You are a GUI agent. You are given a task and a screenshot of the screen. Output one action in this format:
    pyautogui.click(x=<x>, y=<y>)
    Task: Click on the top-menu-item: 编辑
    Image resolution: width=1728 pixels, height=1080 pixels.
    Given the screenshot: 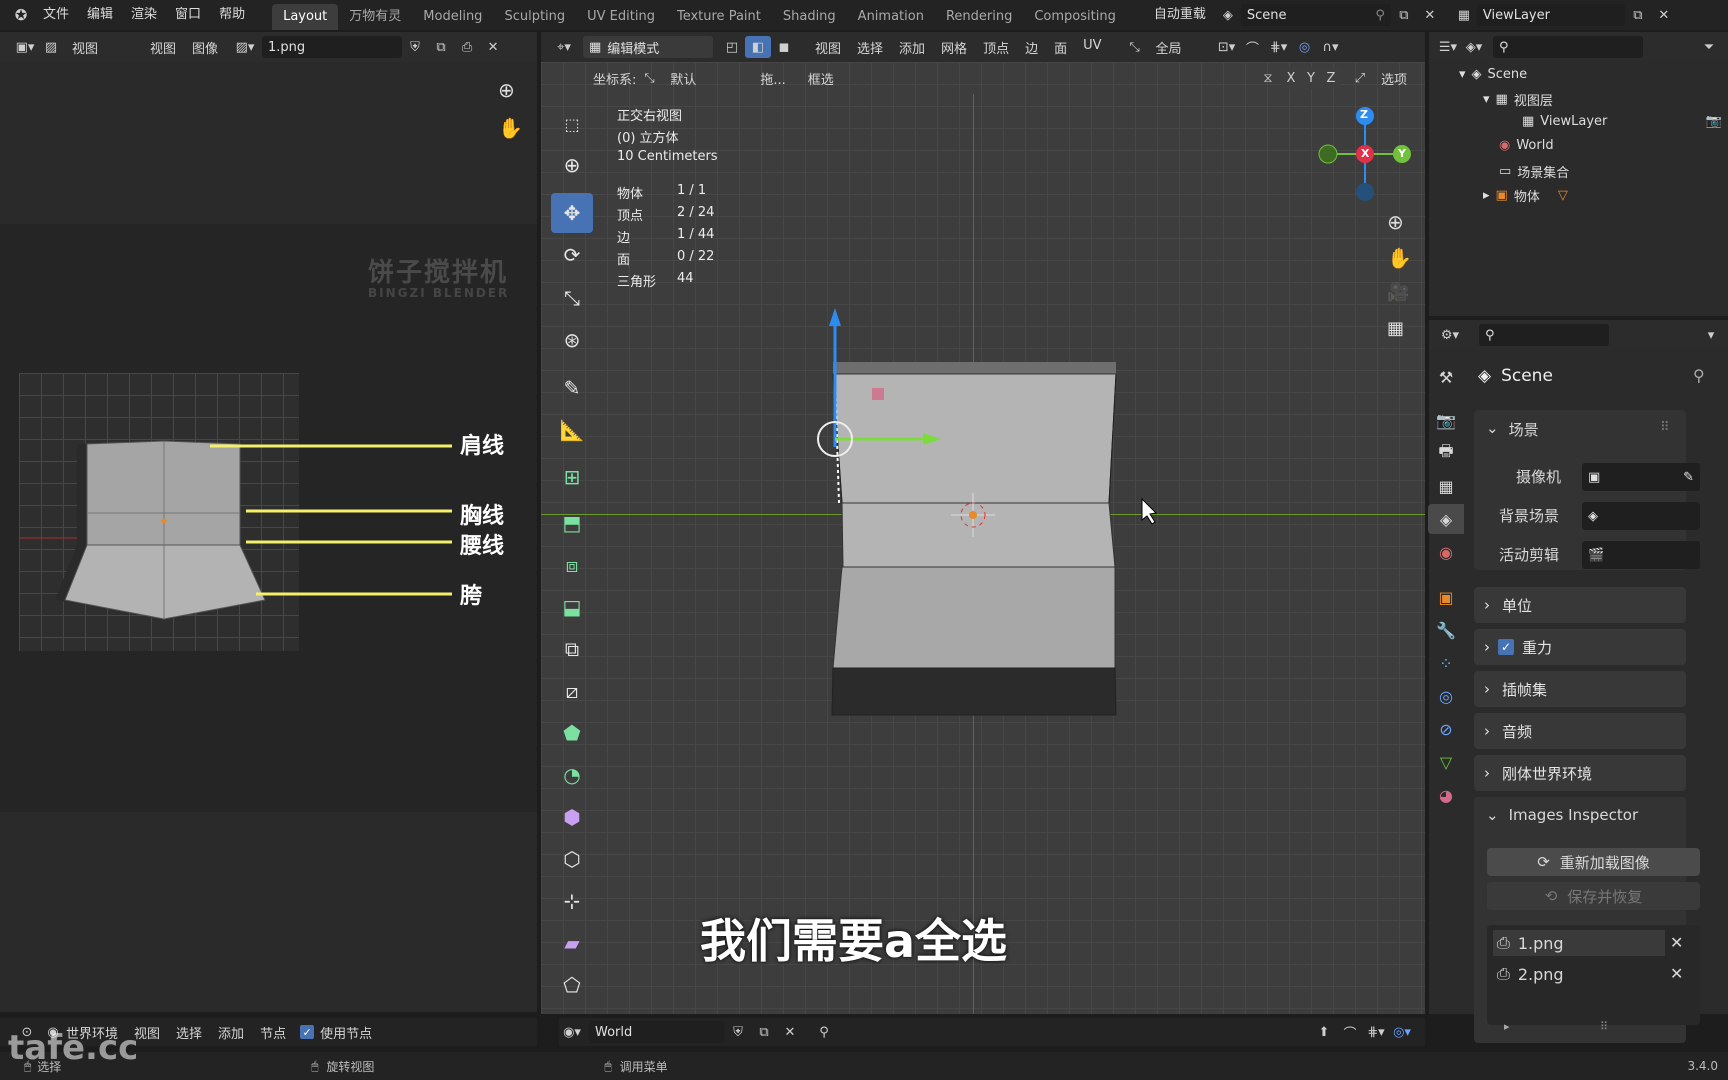 What is the action you would take?
    pyautogui.click(x=100, y=15)
    